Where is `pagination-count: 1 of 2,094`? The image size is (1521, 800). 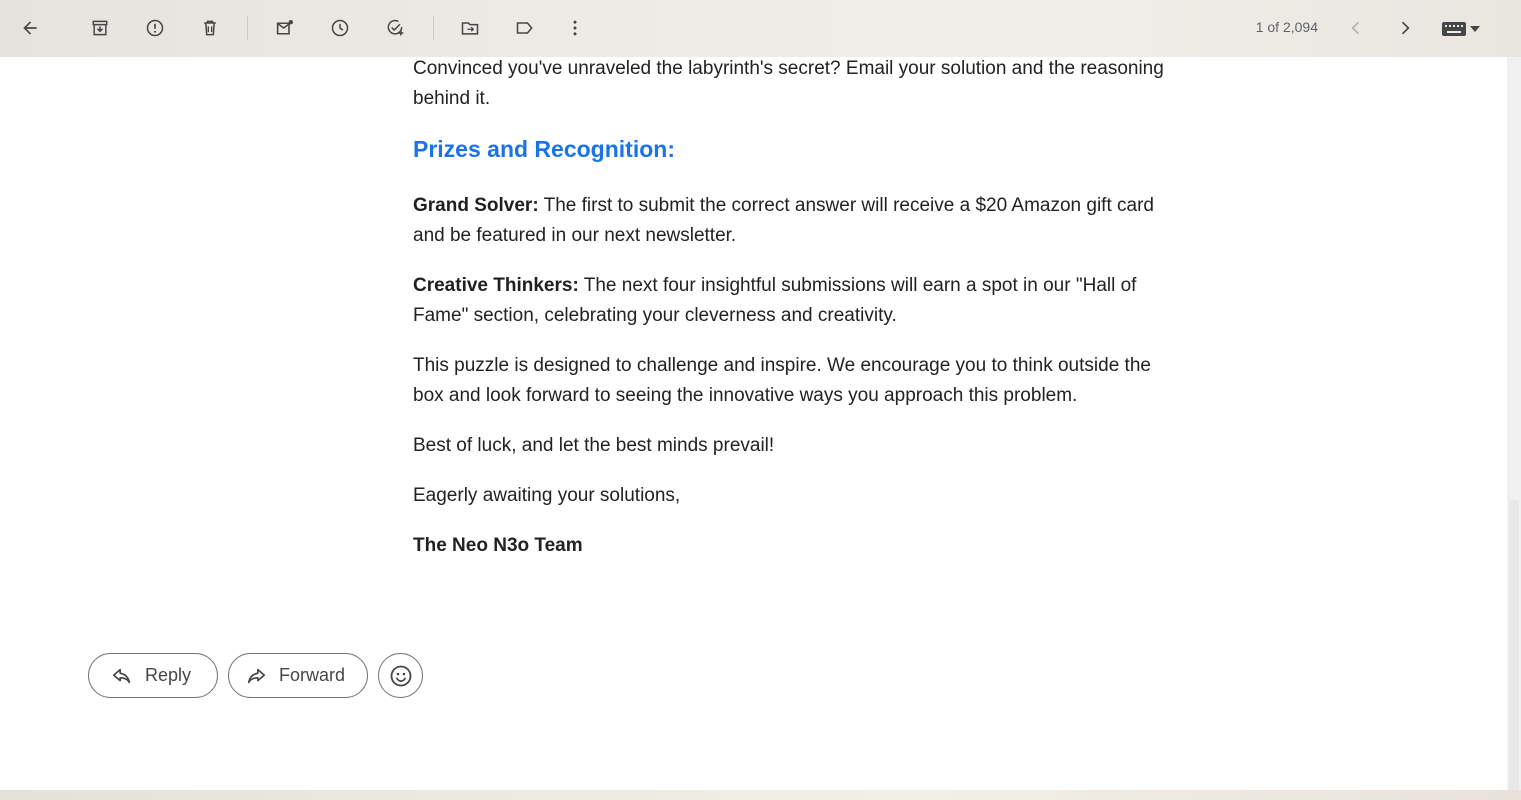
pagination-count: 1 of 2,094 is located at coordinates (1286, 27).